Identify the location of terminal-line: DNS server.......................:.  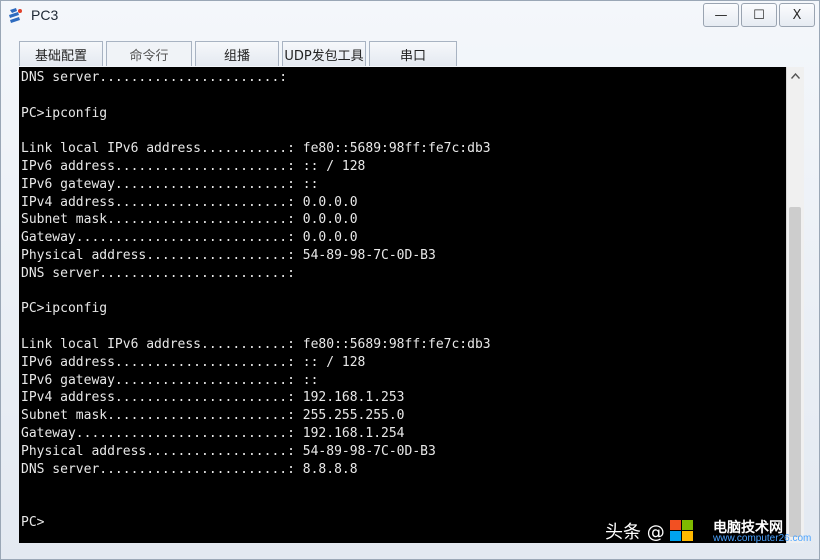
(154, 77).